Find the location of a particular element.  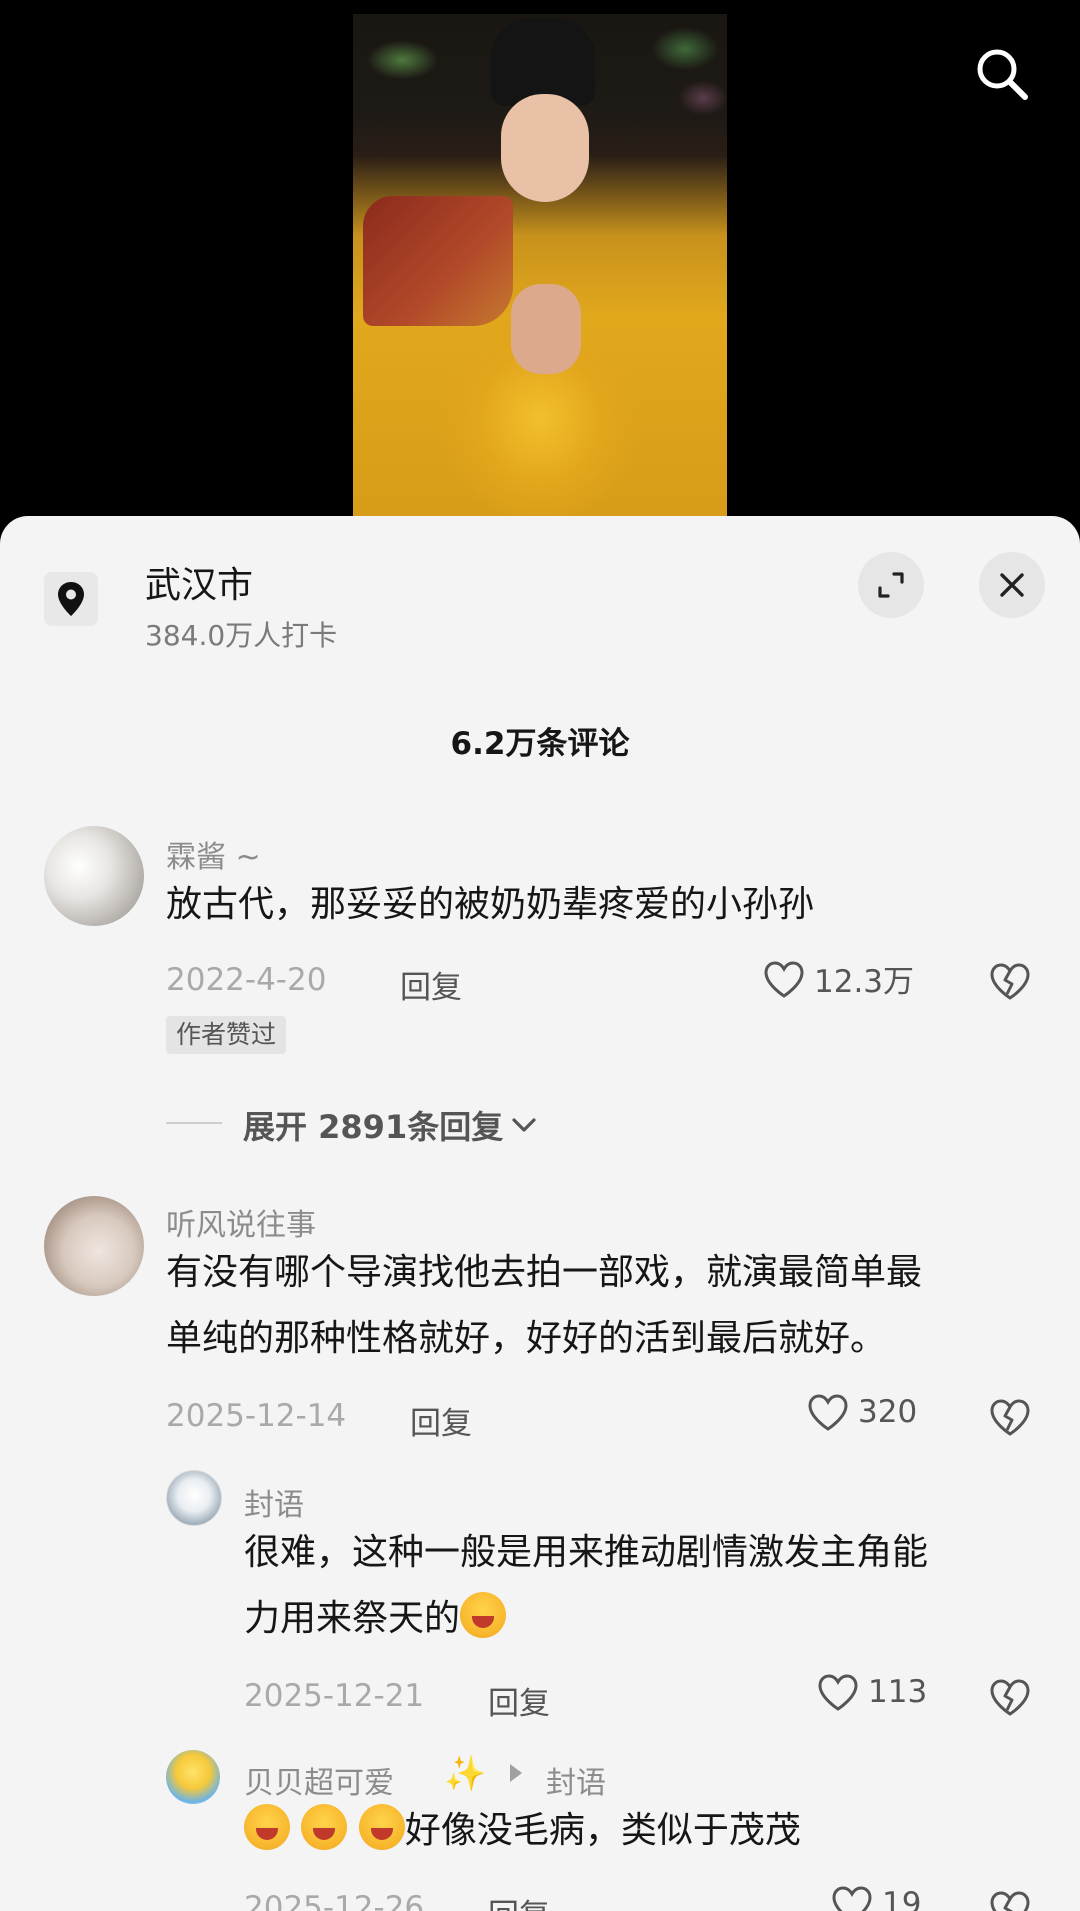

like-count: 113 is located at coordinates (898, 1692).